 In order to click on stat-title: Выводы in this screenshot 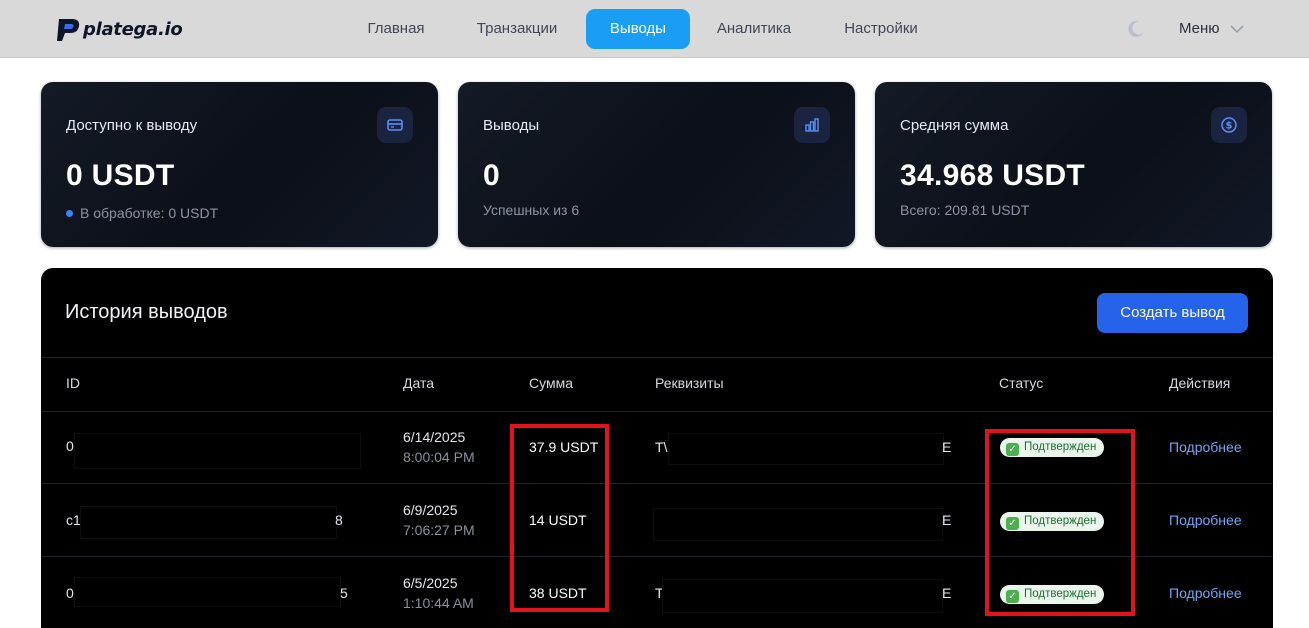, I will do `click(511, 125)`.